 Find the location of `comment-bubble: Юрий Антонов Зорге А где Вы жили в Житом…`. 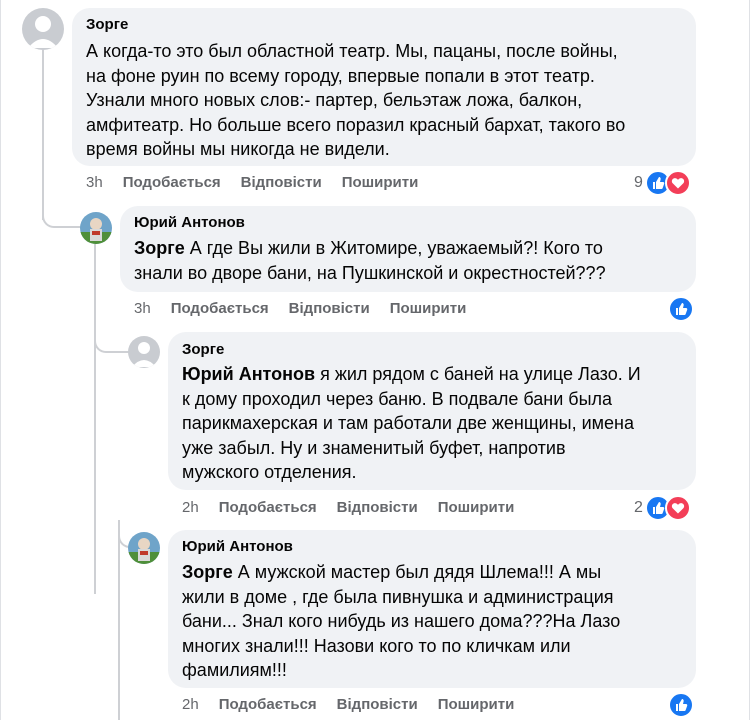

comment-bubble: Юрий Антонов Зорге А где Вы жили в Житом… is located at coordinates (408, 249).